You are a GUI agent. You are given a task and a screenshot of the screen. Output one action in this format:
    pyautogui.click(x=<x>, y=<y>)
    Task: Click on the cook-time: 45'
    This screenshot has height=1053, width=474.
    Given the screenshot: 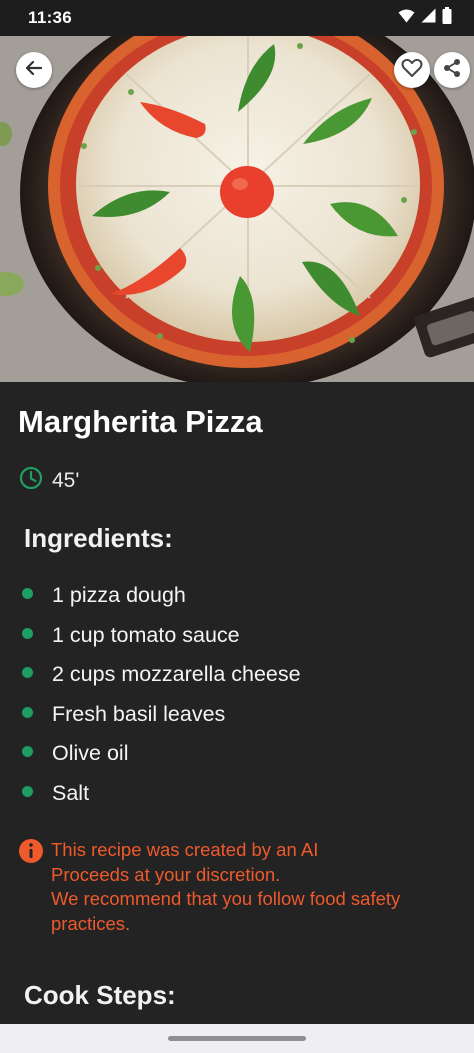 What is the action you would take?
    pyautogui.click(x=49, y=480)
    